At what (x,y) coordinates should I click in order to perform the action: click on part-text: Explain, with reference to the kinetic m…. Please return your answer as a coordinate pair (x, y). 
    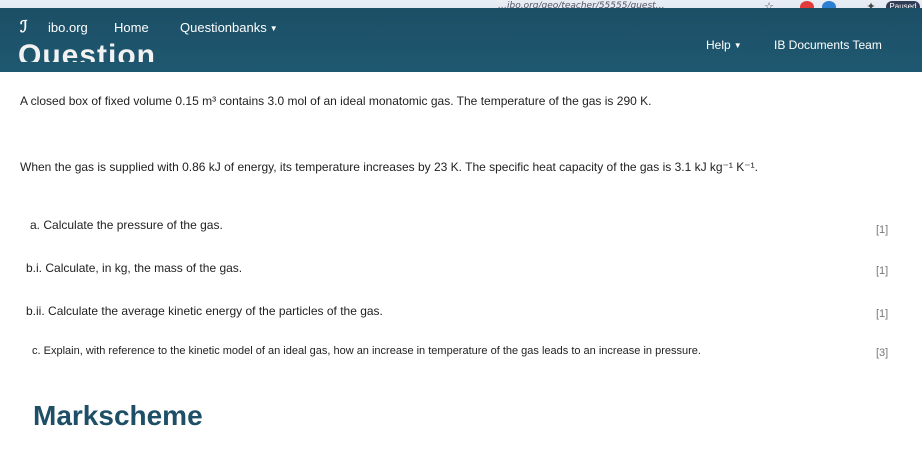
    Looking at the image, I should click on (372, 351).